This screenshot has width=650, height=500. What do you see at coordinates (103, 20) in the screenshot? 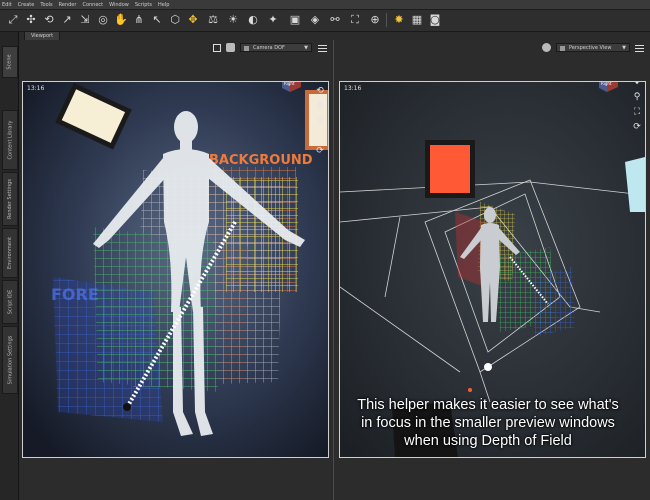
I see `spot-render-icon: ◎` at bounding box center [103, 20].